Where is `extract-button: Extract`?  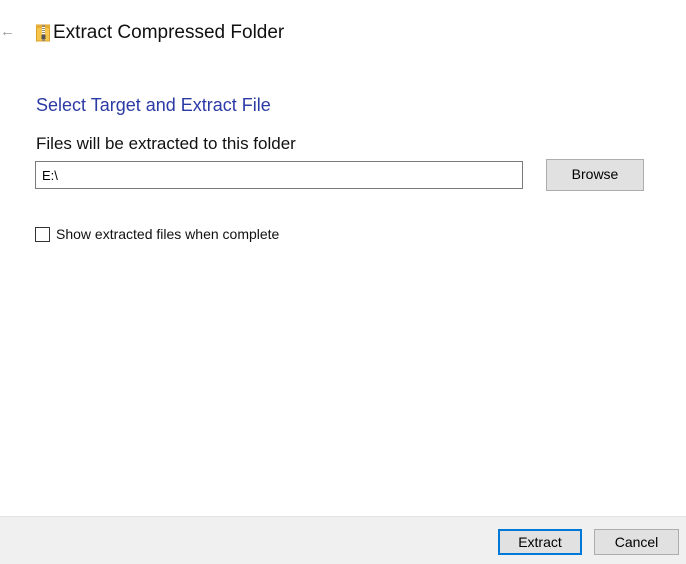
extract-button: Extract is located at coordinates (540, 542).